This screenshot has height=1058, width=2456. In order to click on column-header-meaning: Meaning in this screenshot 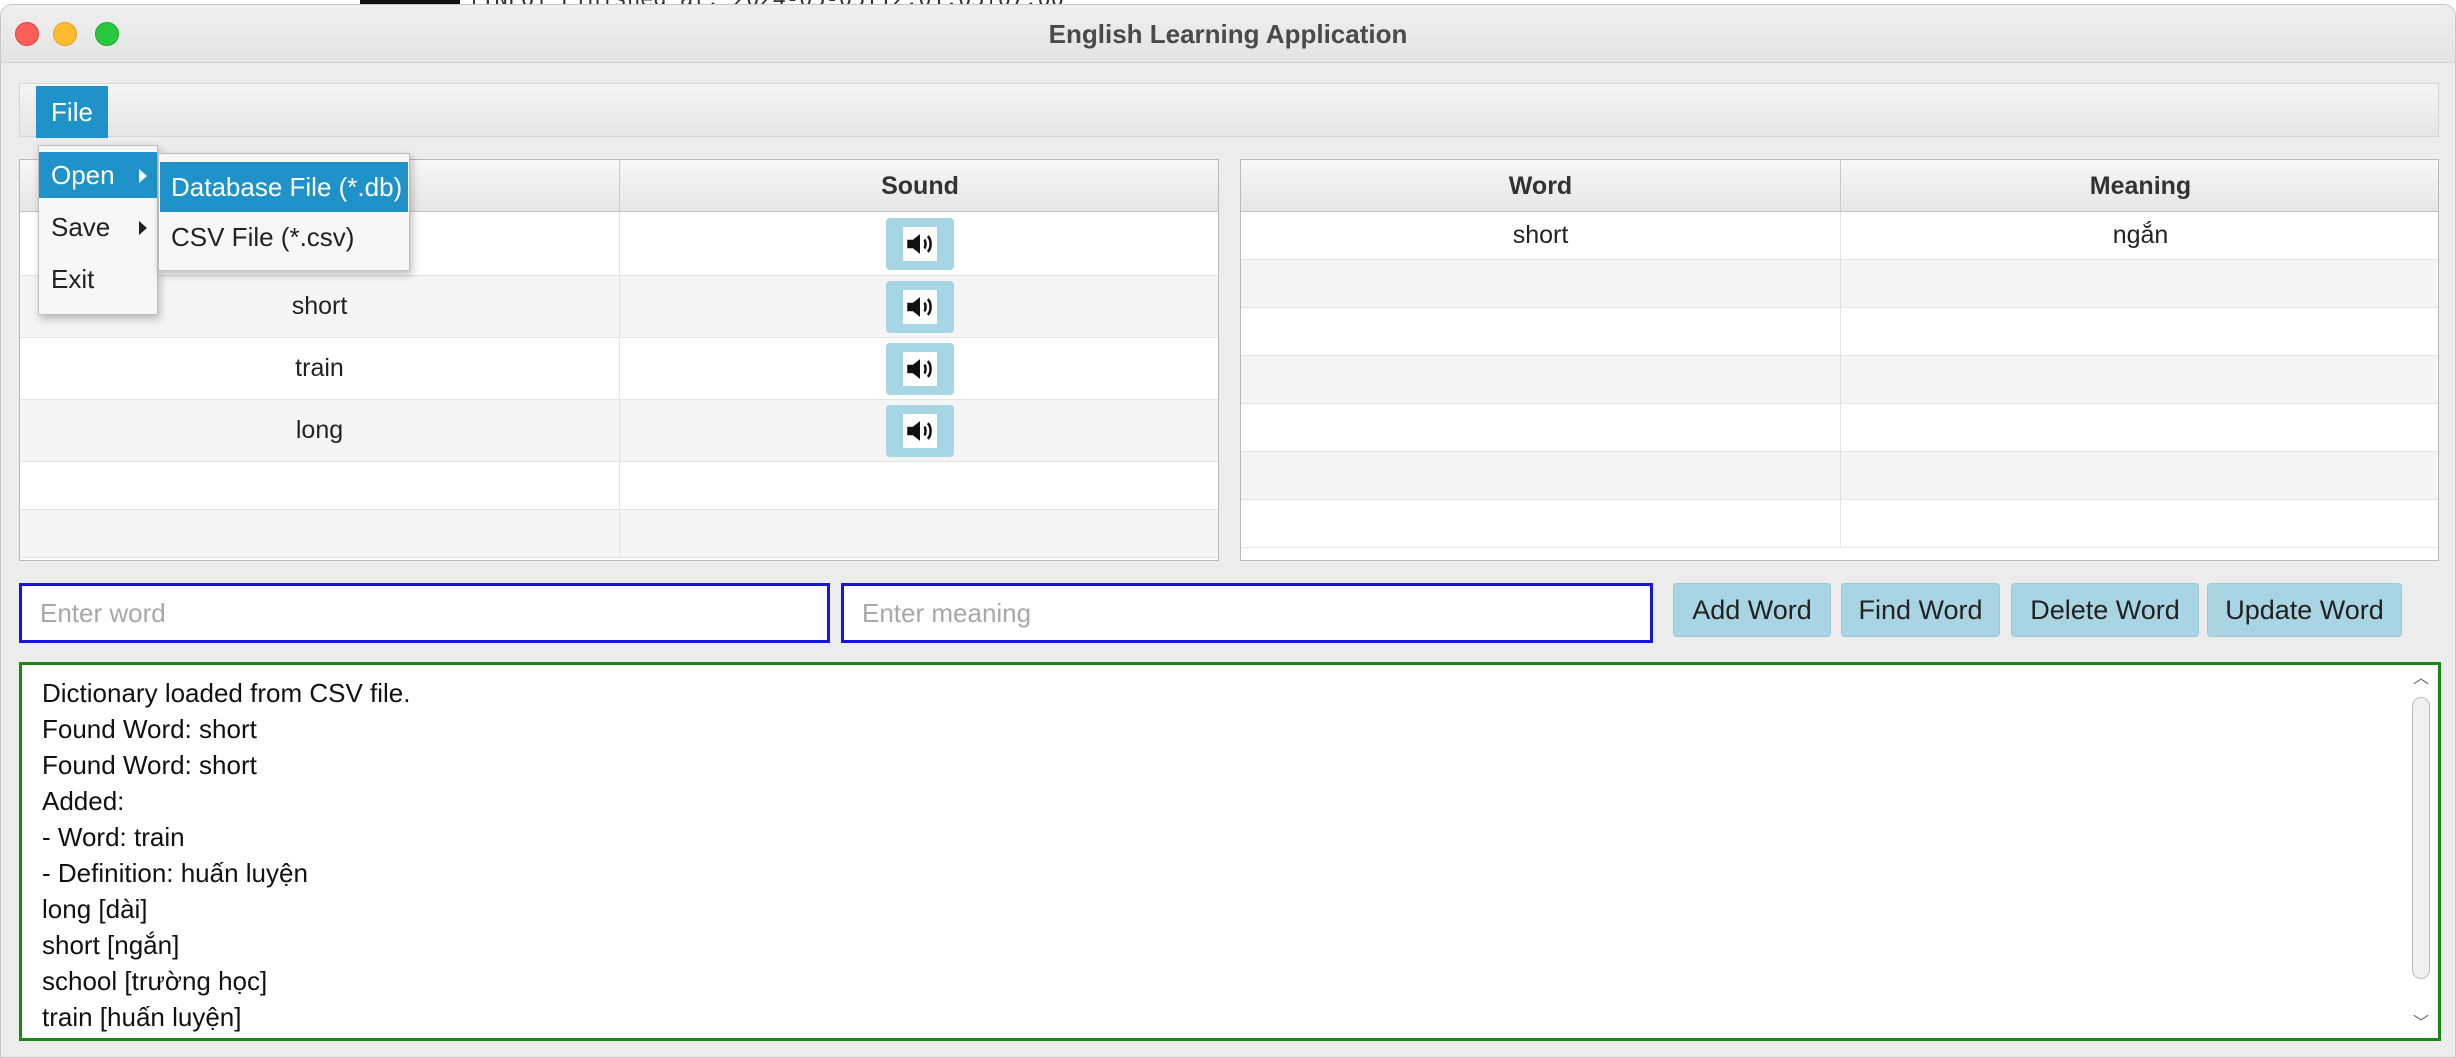, I will do `click(2139, 186)`.